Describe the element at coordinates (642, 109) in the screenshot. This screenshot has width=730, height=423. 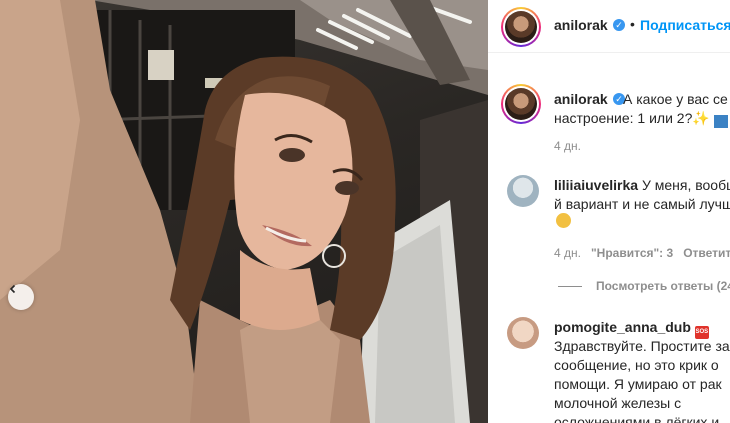
I see `caption-text: А какое у вас се настроение: 1 или 2?✨ ⬅` at that location.